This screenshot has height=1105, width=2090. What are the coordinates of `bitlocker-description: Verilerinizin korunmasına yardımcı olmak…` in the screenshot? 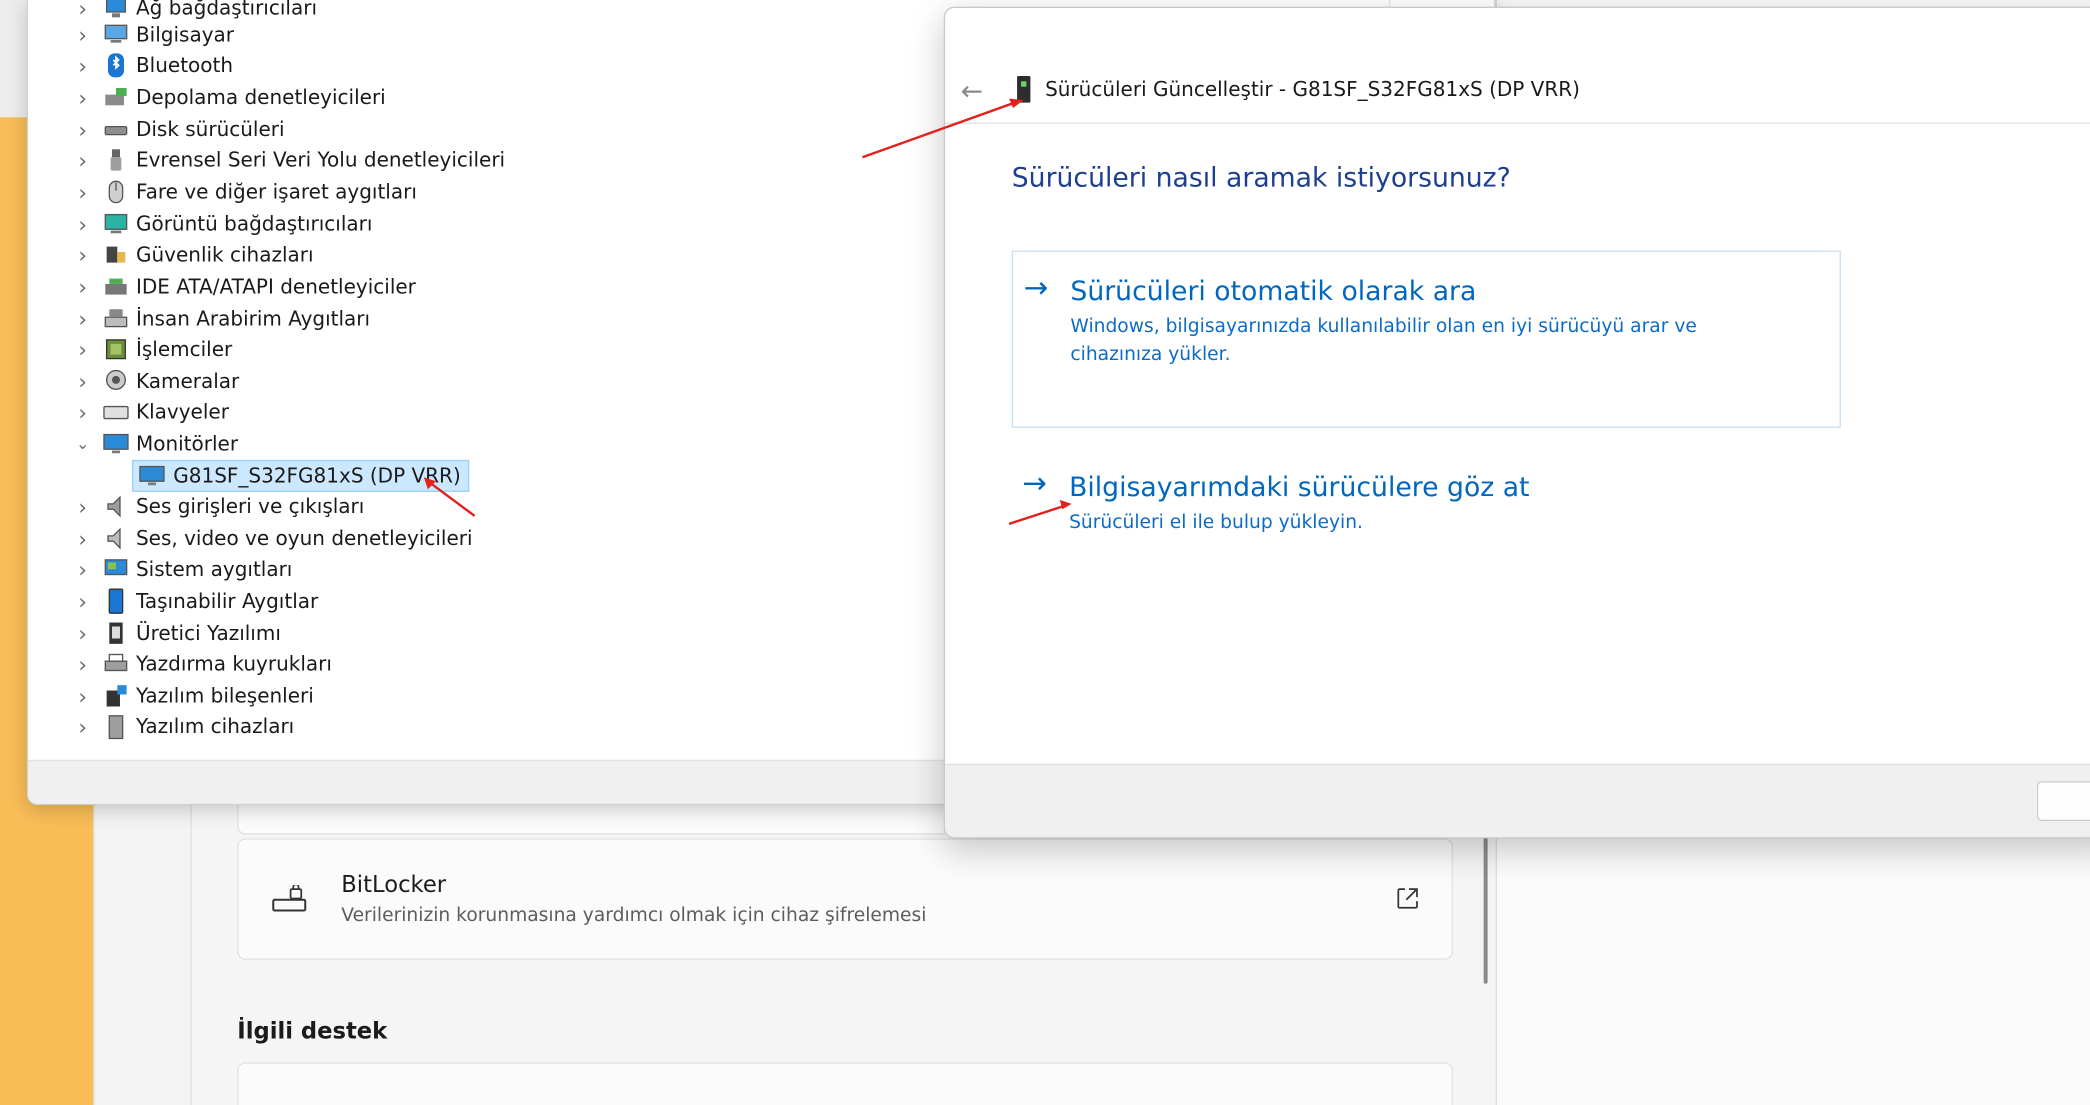 It's located at (634, 916).